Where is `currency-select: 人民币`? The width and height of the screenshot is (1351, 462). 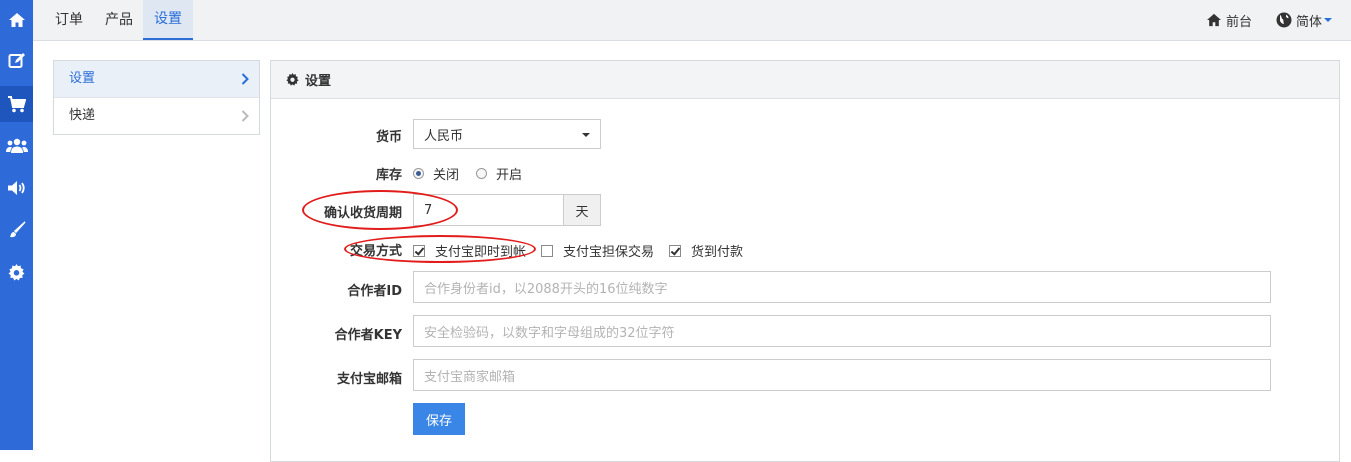
currency-select: 人民币 is located at coordinates (507, 134).